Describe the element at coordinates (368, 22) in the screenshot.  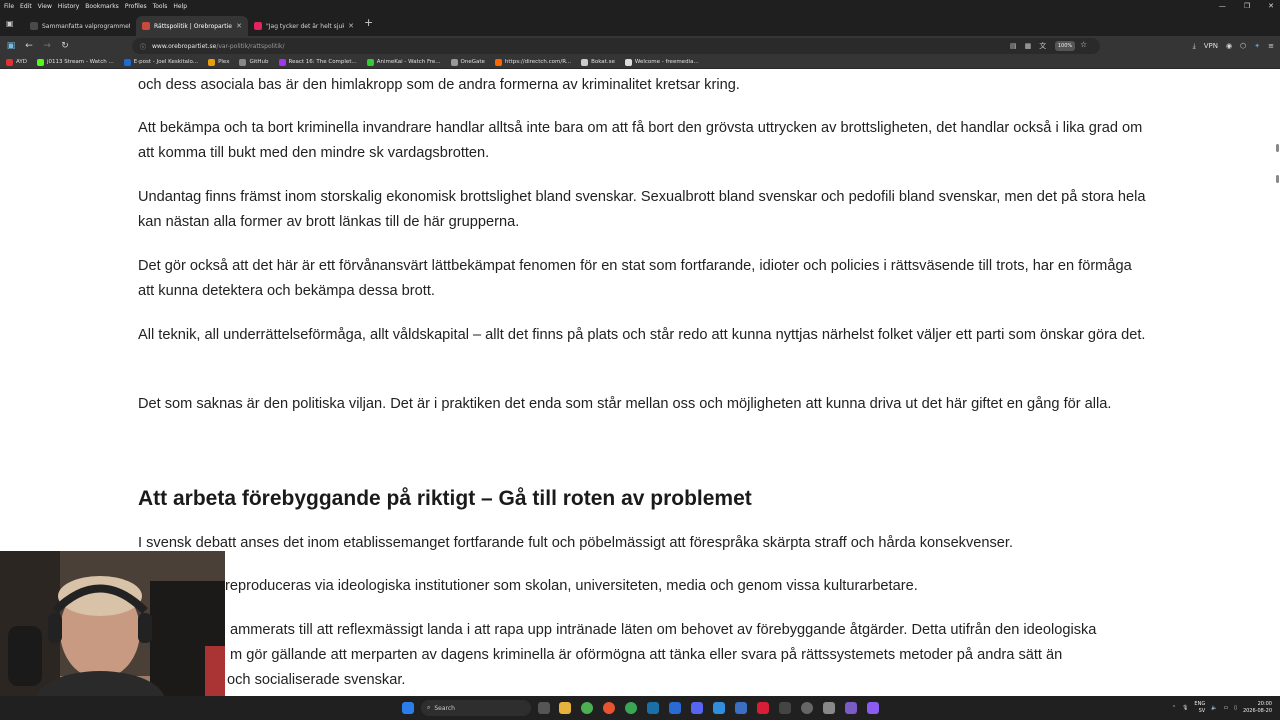
I see `new-tab-button: +` at that location.